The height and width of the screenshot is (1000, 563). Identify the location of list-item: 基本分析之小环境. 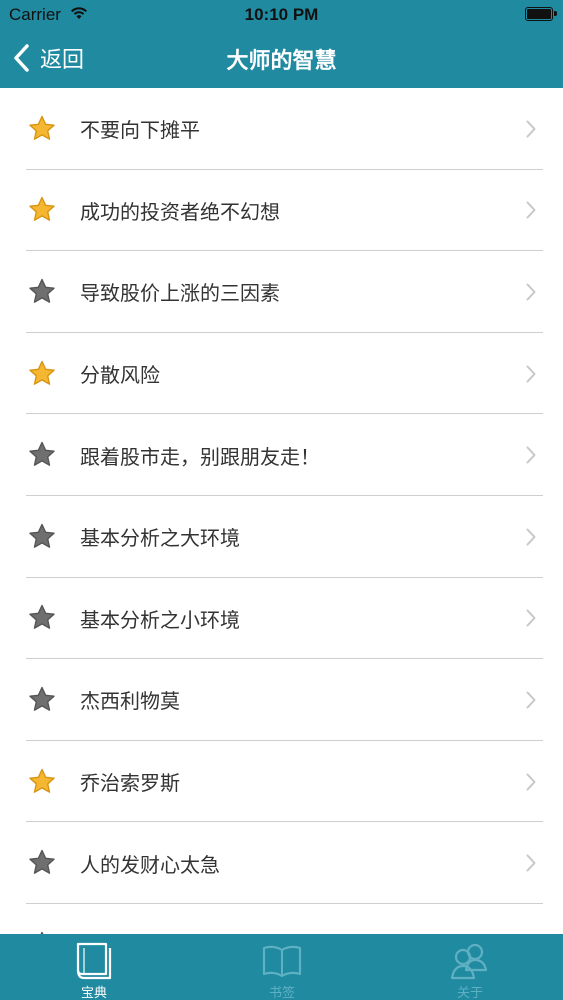
(281, 619).